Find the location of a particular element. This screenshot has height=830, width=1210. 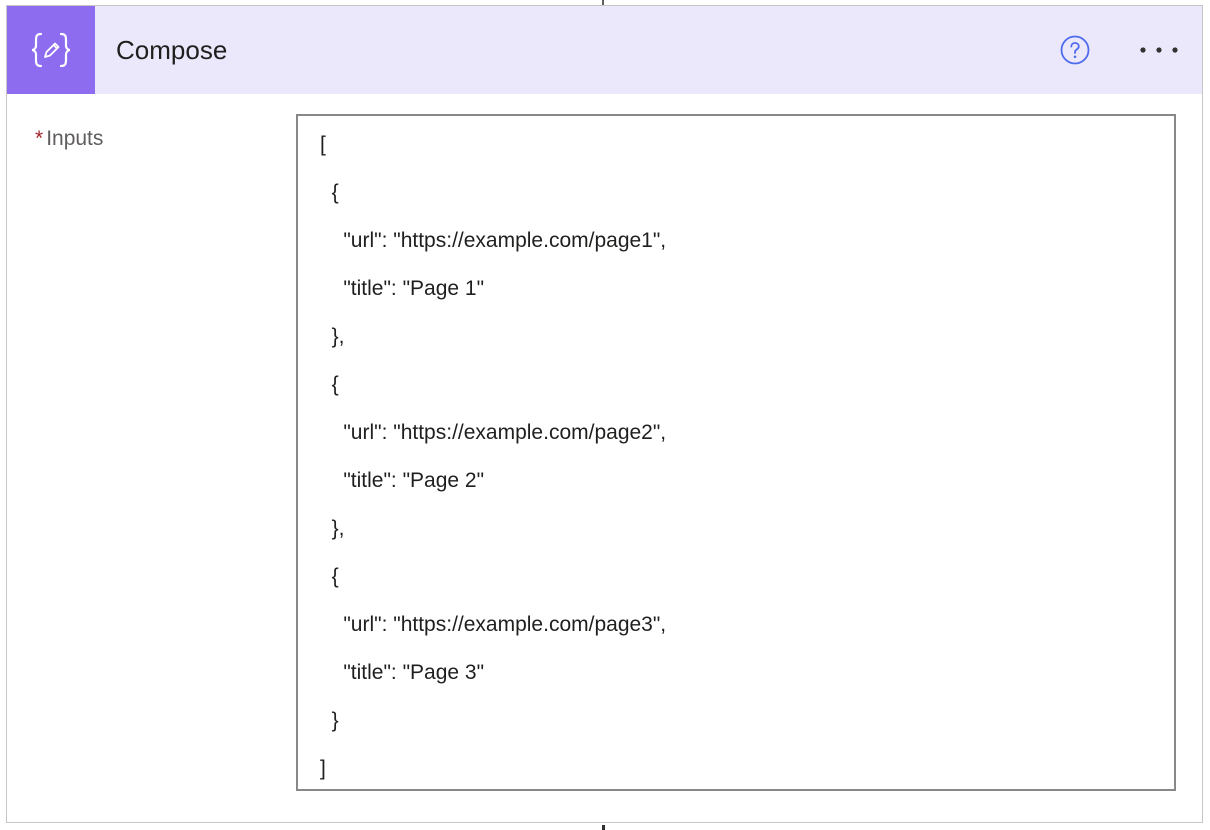

code-line: "url": "https://example.com/page3", is located at coordinates (493, 624).